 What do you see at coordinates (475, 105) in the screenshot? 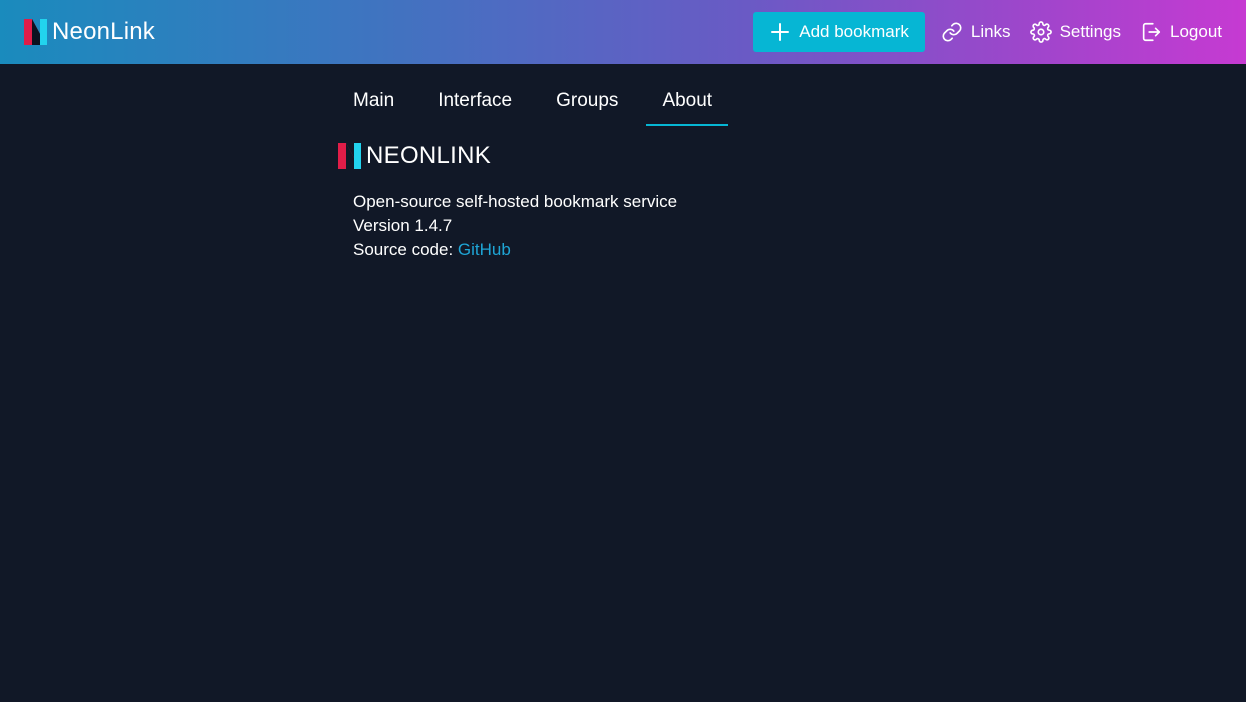
I see `tab-interface: Interface` at bounding box center [475, 105].